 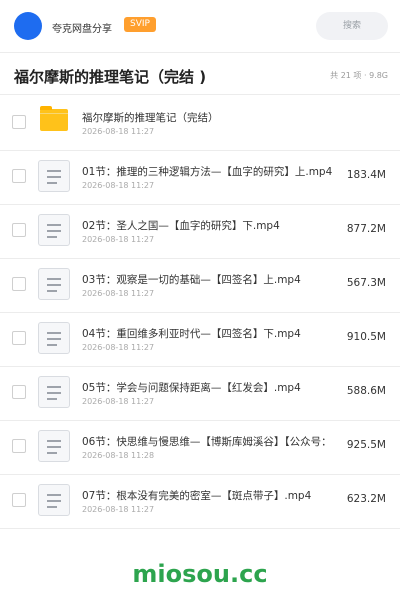 I want to click on app-header: 夸克网盘分享 SVIP 搜索, so click(x=200, y=26).